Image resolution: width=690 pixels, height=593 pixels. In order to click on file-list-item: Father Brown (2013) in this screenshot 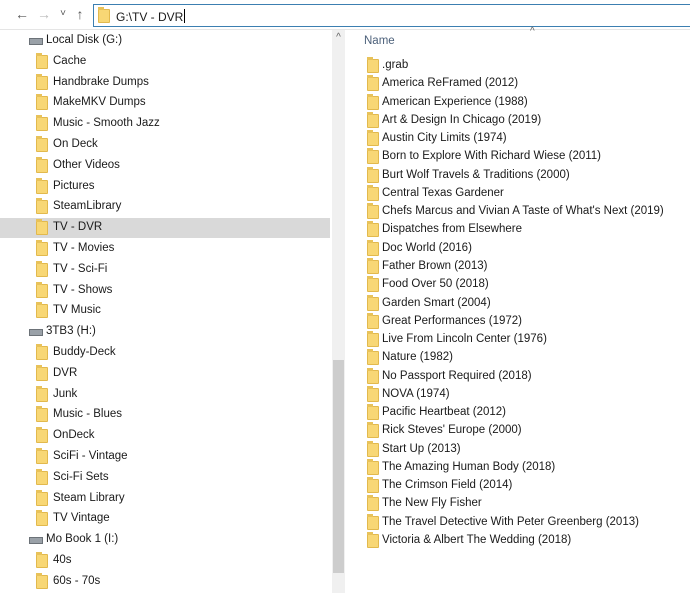, I will do `click(524, 266)`.